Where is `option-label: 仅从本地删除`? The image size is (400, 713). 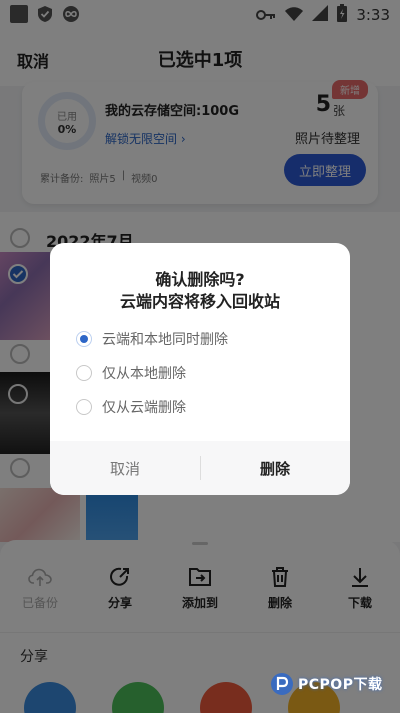
option-label: 仅从本地删除 is located at coordinates (144, 374).